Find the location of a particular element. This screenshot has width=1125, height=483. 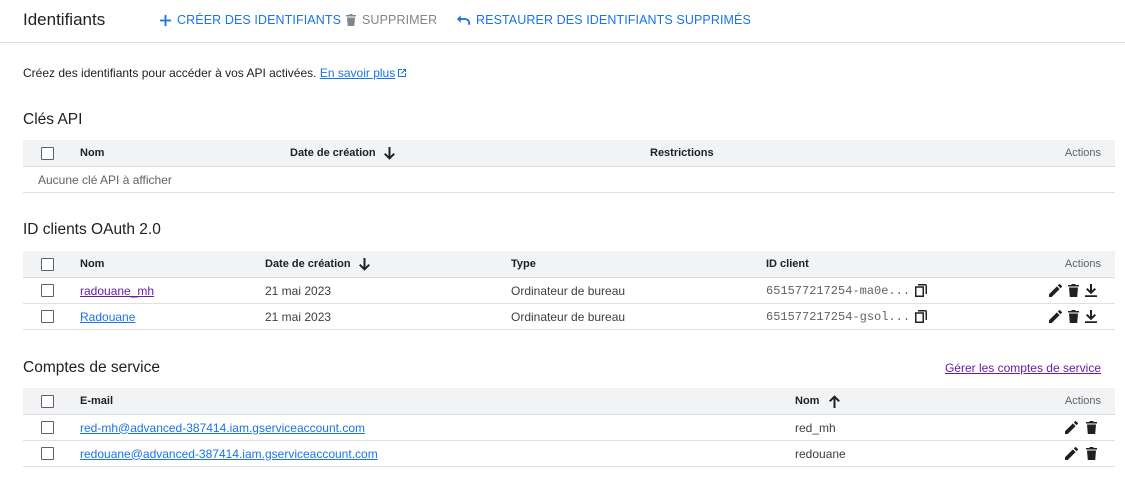

learn-more-link: En savoir plus is located at coordinates (357, 73).